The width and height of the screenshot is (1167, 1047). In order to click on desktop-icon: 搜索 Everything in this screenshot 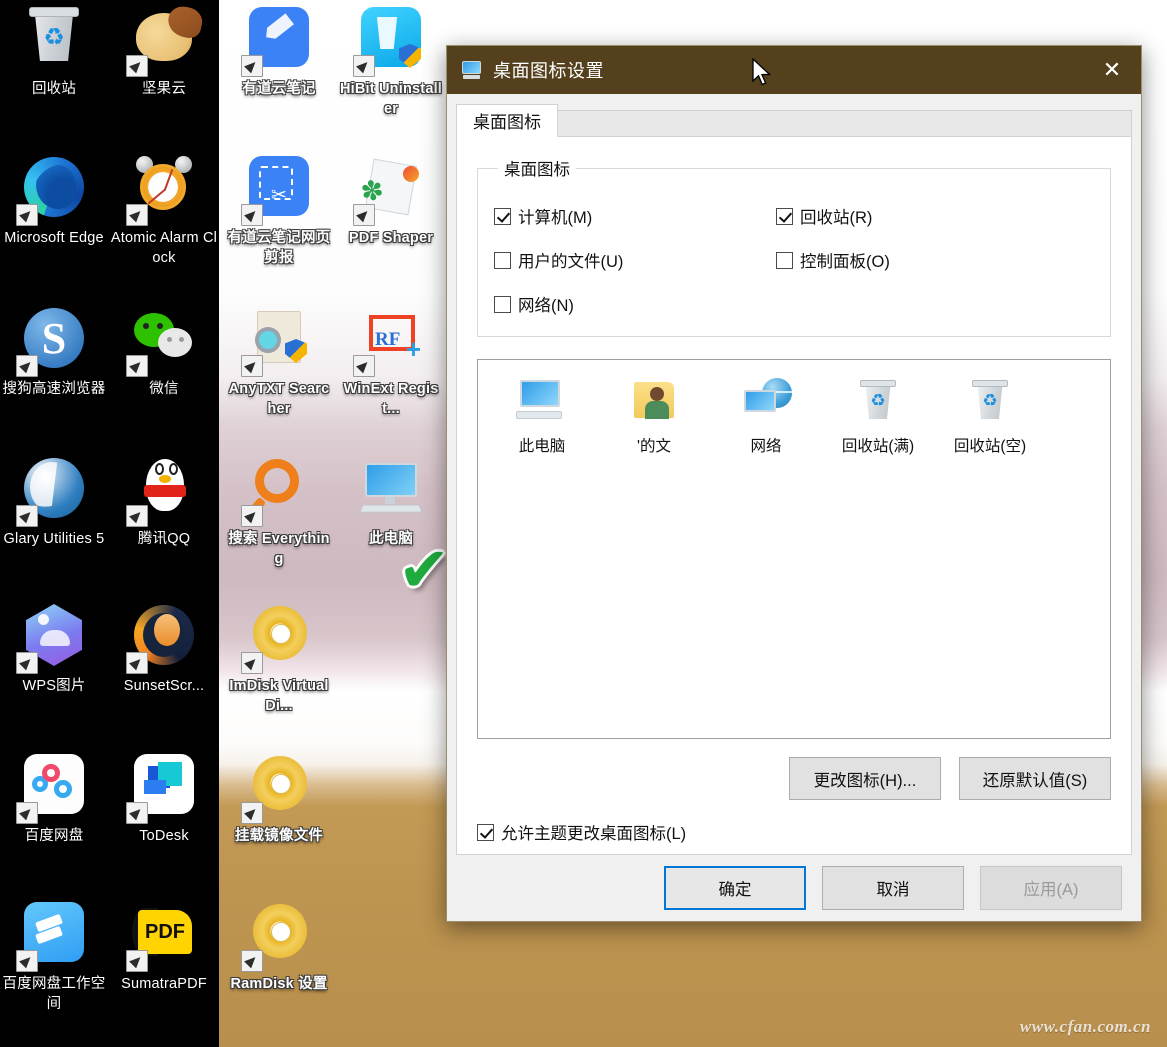, I will do `click(279, 511)`.